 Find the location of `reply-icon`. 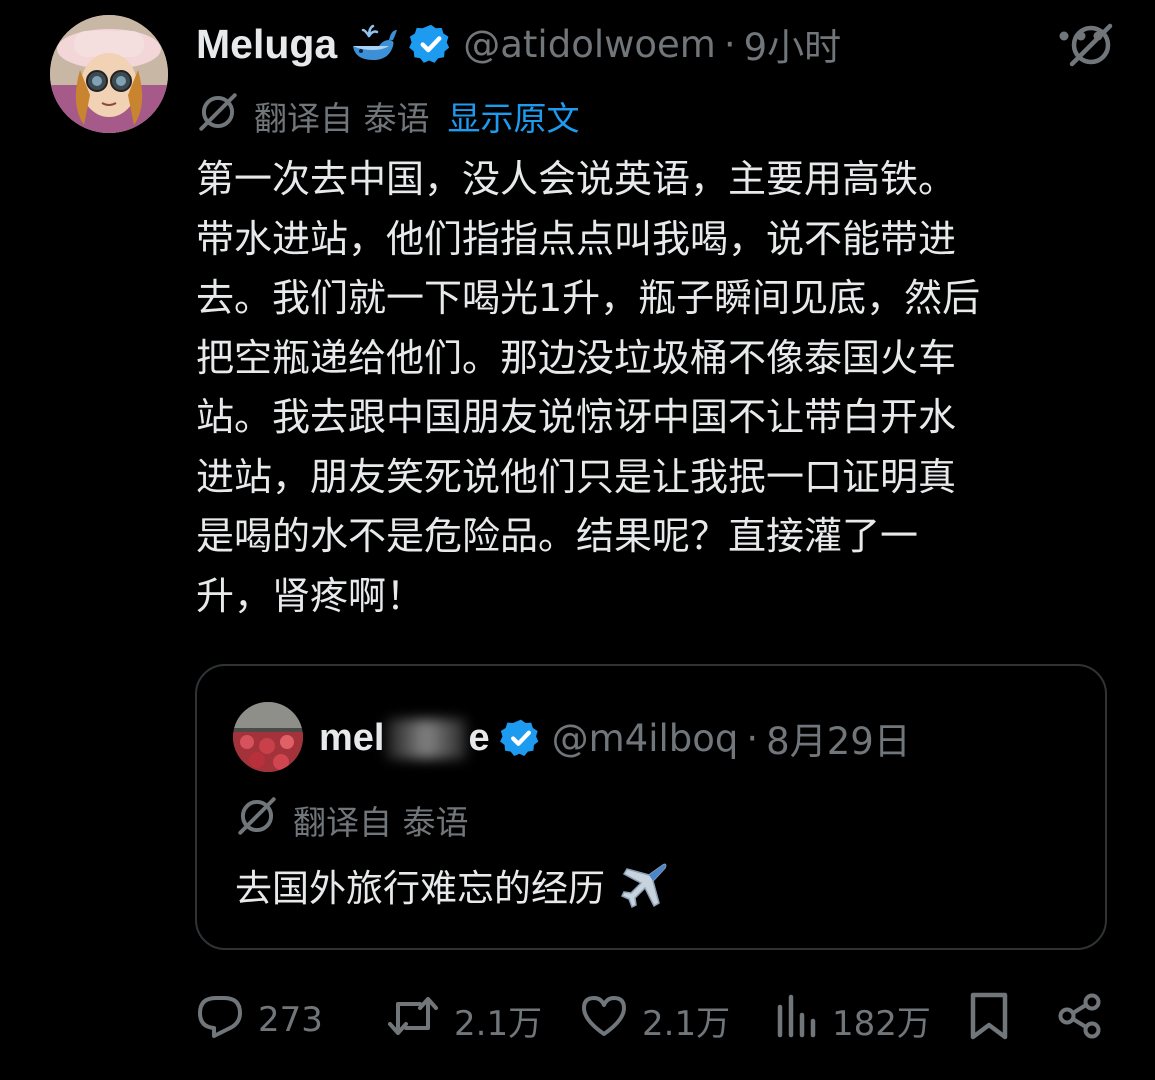

reply-icon is located at coordinates (220, 1020).